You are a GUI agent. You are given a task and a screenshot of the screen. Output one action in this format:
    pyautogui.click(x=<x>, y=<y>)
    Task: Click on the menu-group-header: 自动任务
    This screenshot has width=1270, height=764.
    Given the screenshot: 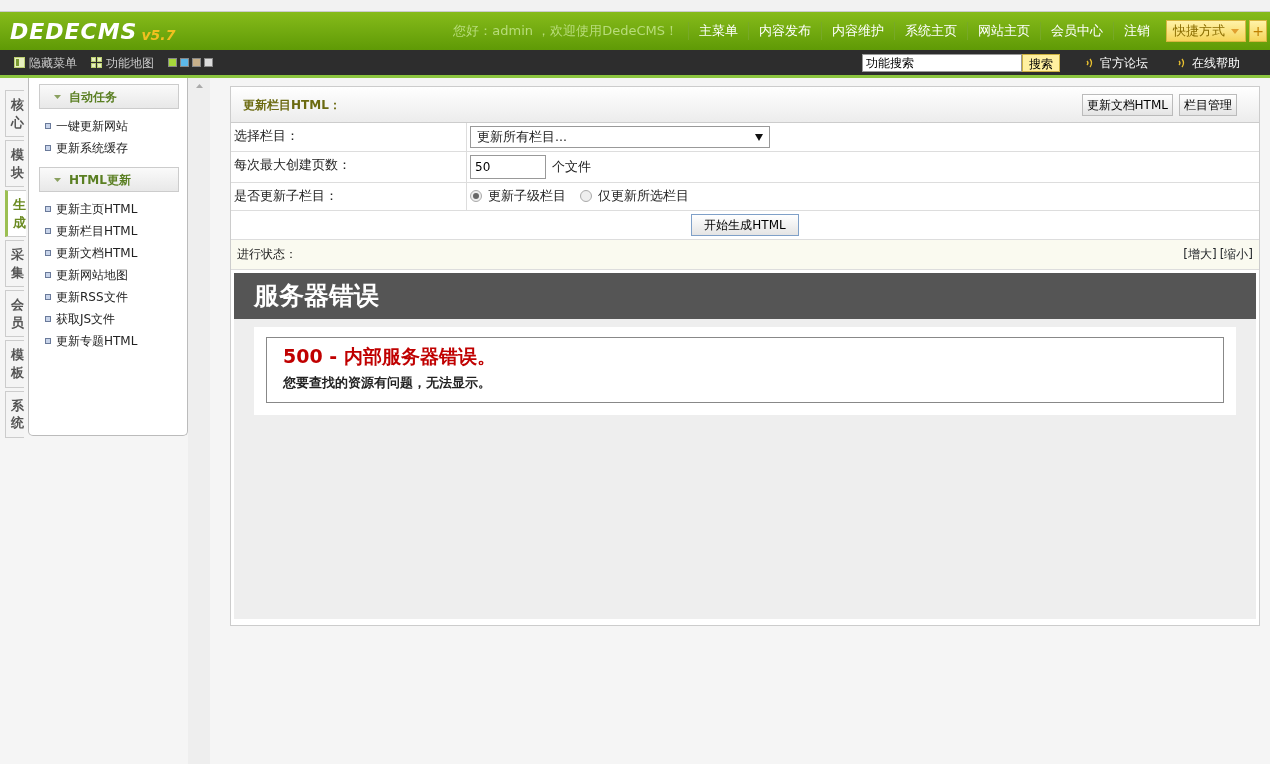 What is the action you would take?
    pyautogui.click(x=109, y=96)
    